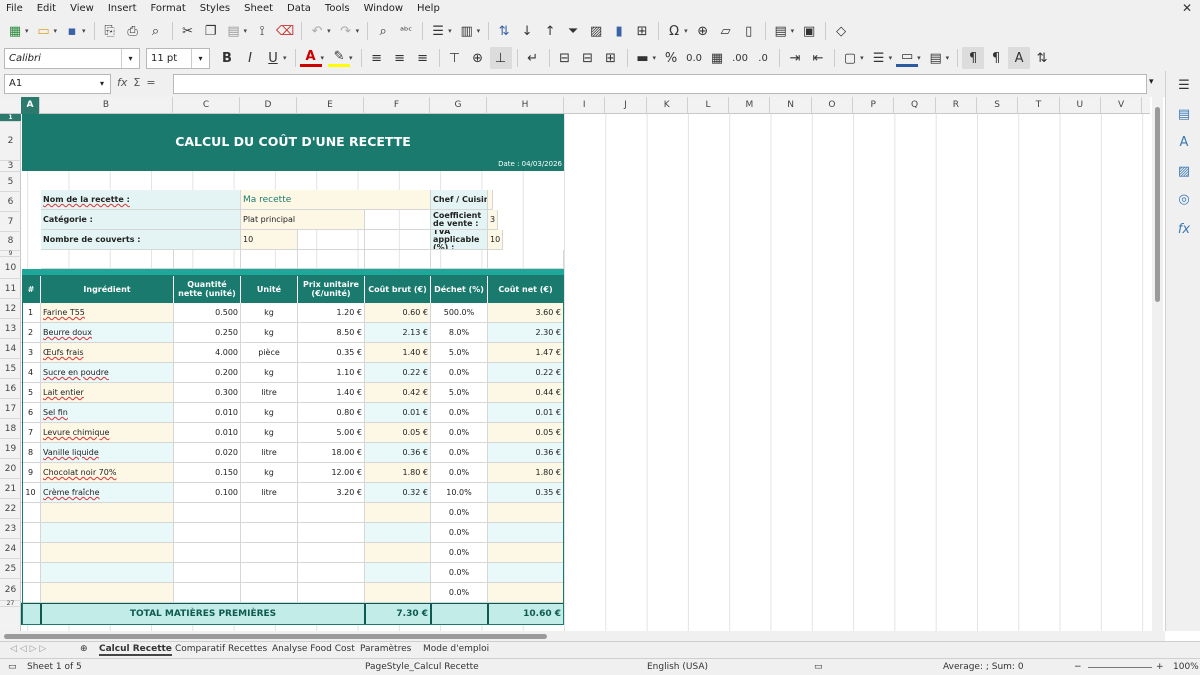 This screenshot has height=675, width=1200. What do you see at coordinates (818, 58) in the screenshot?
I see `decrease-indent-icon: ⇤` at bounding box center [818, 58].